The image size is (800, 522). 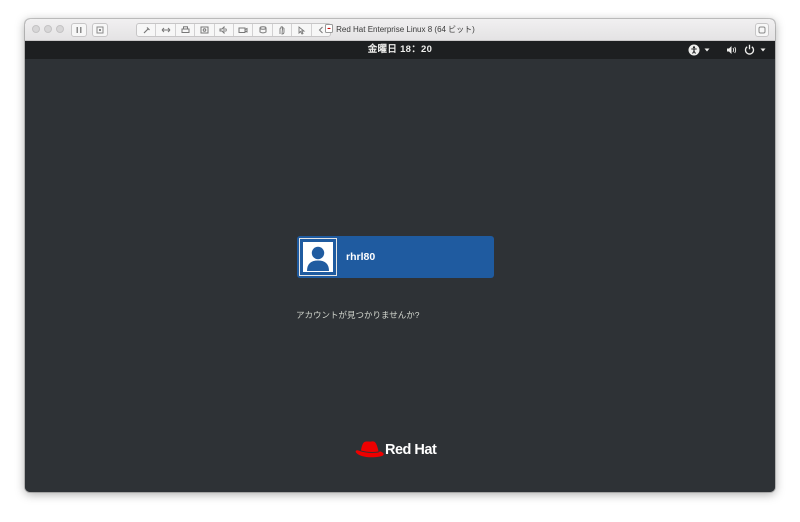 I want to click on vm-titlebar: Red Hat Enterprise Linux 8 (64 ビット), so click(x=400, y=30).